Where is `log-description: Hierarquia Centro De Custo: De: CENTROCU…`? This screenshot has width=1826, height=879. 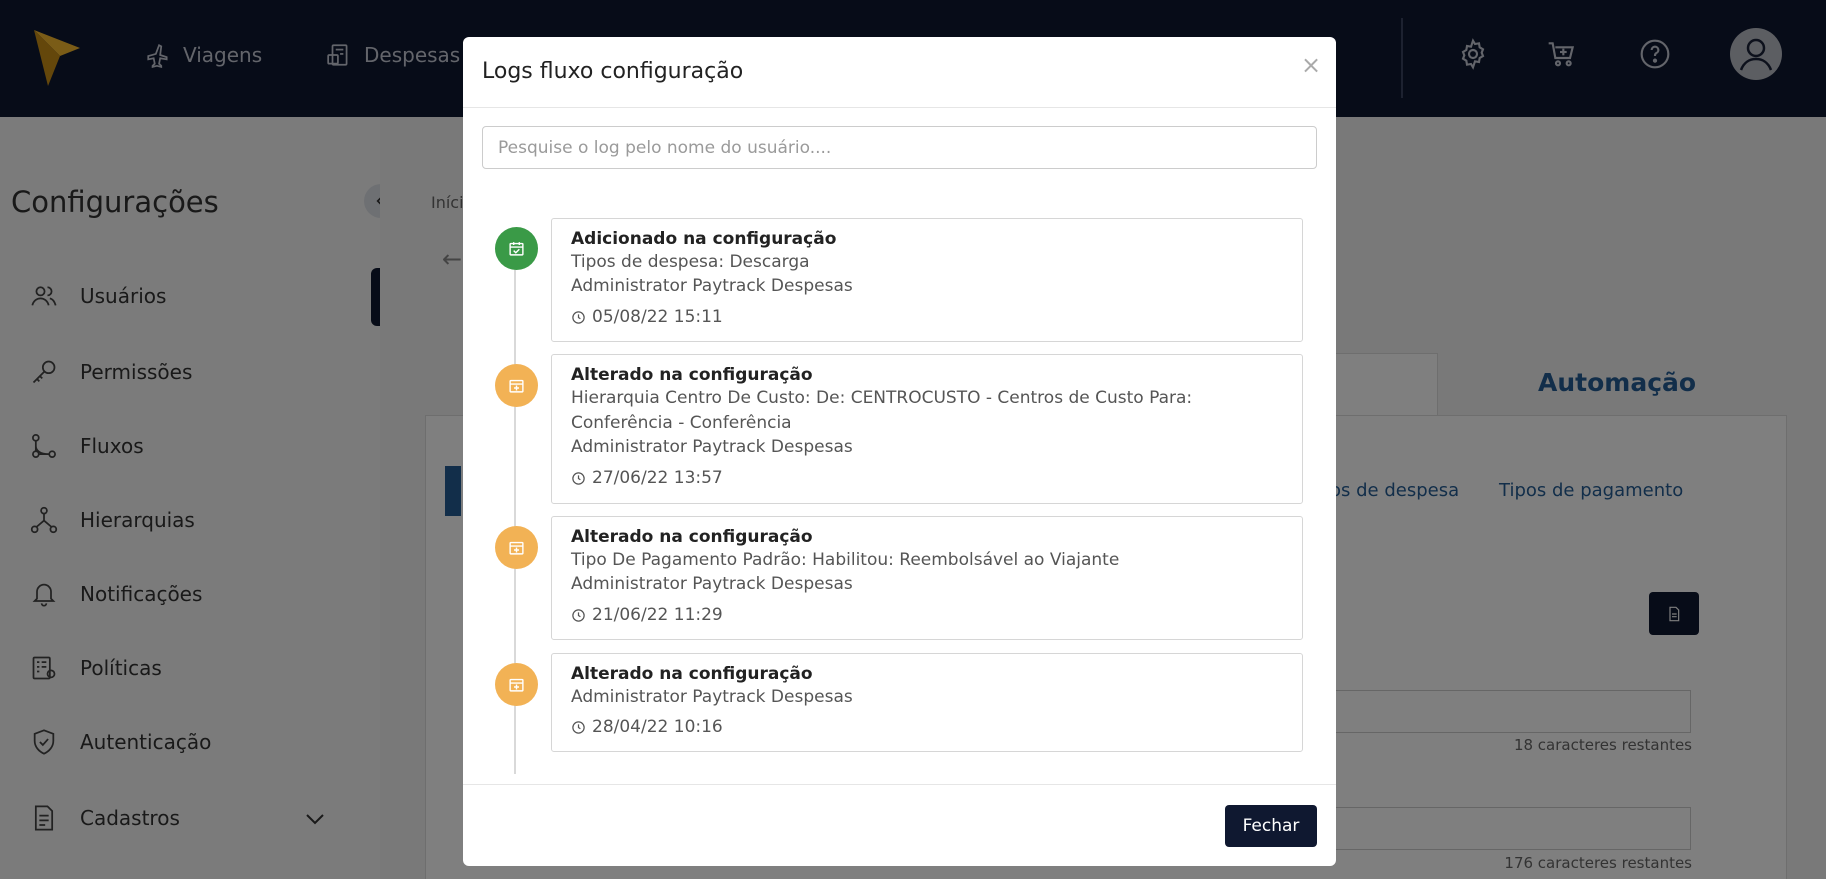
log-description: Hierarquia Centro De Custo: De: CENTROCU… is located at coordinates (882, 410).